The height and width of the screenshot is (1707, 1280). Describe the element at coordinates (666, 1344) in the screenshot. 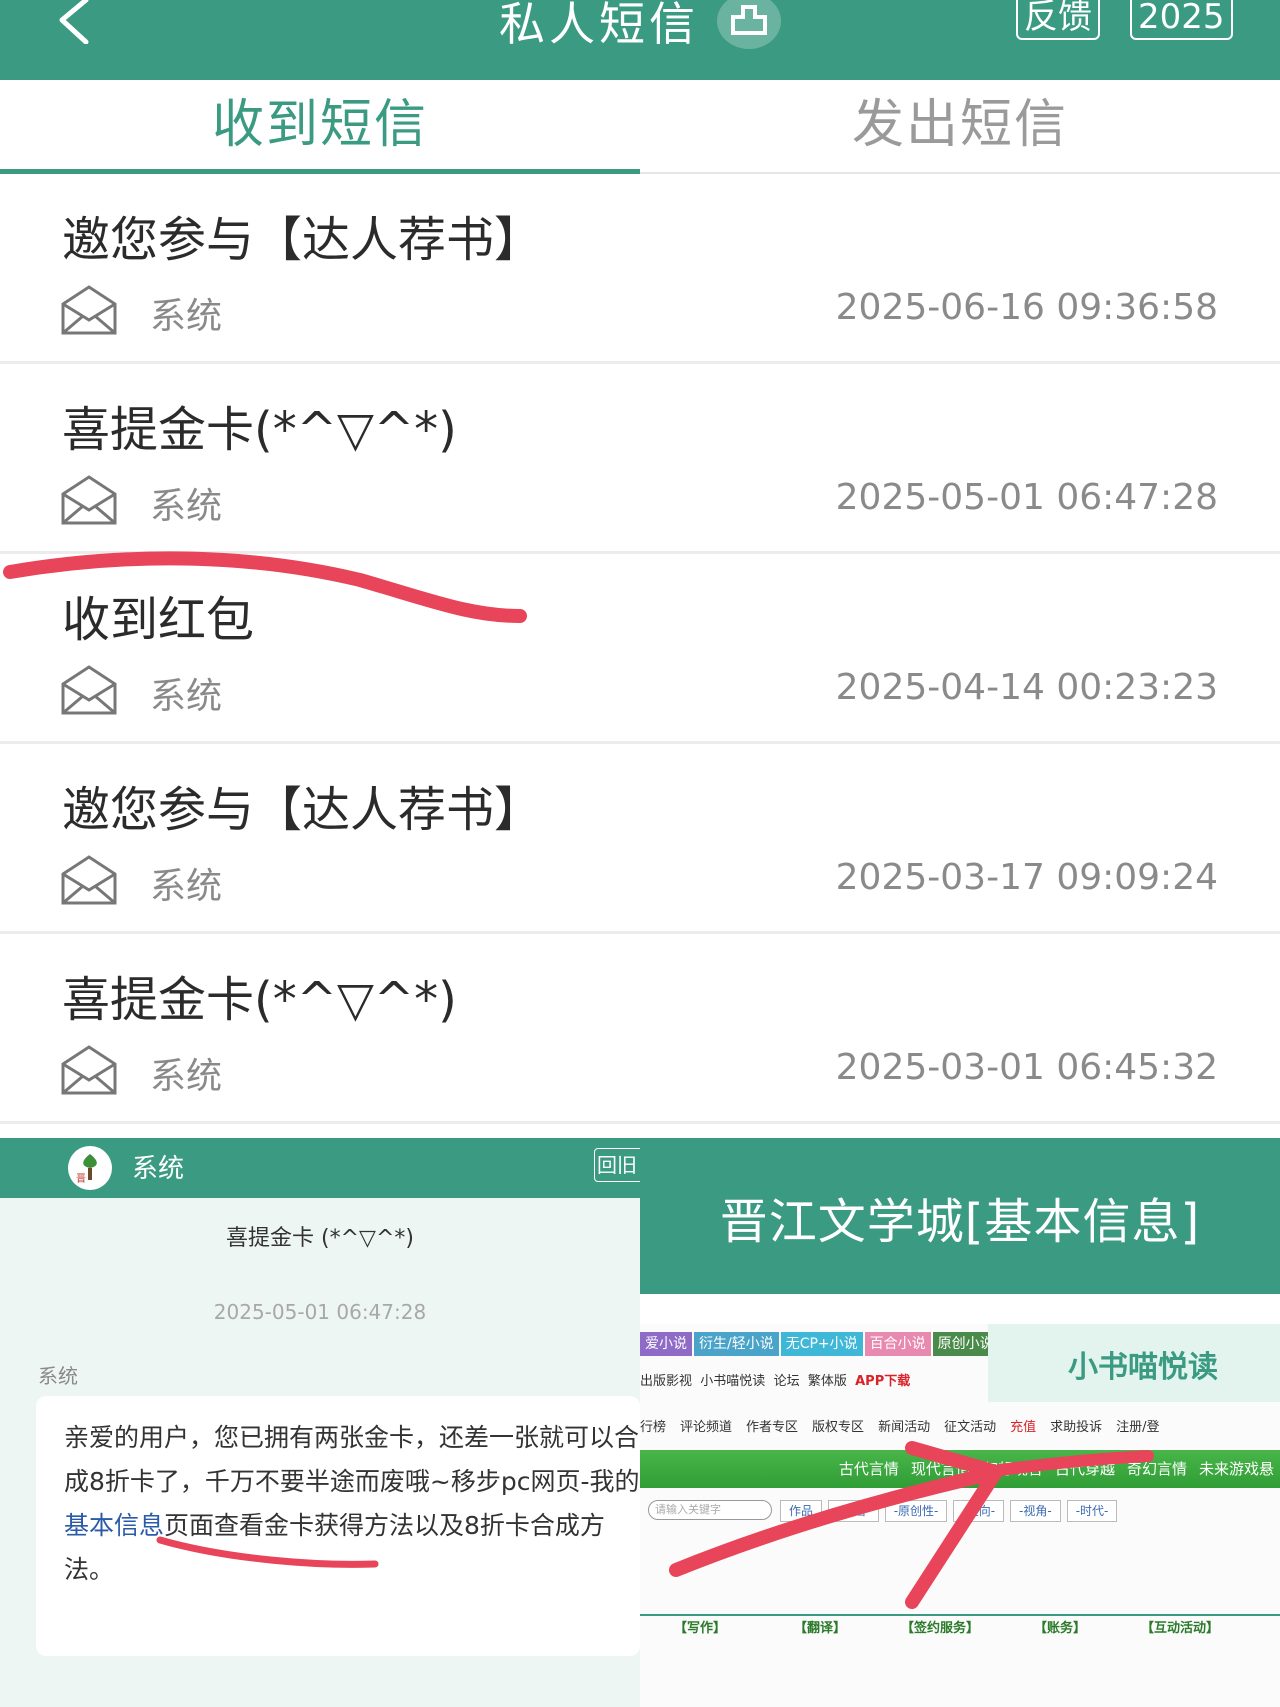

I see `category-tag: 爱小说` at that location.